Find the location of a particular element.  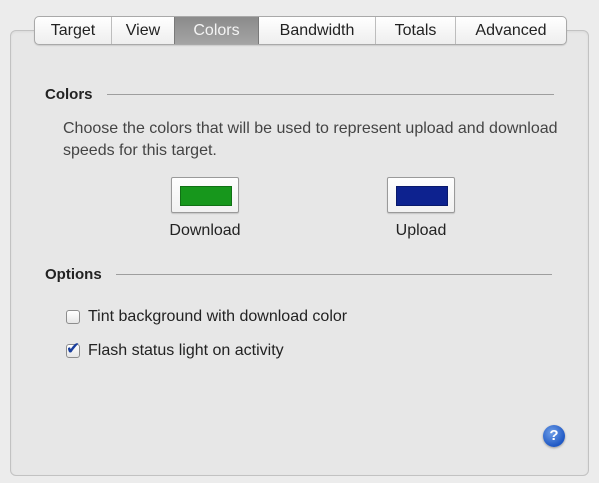

tint-background-checkbox is located at coordinates (73, 317).